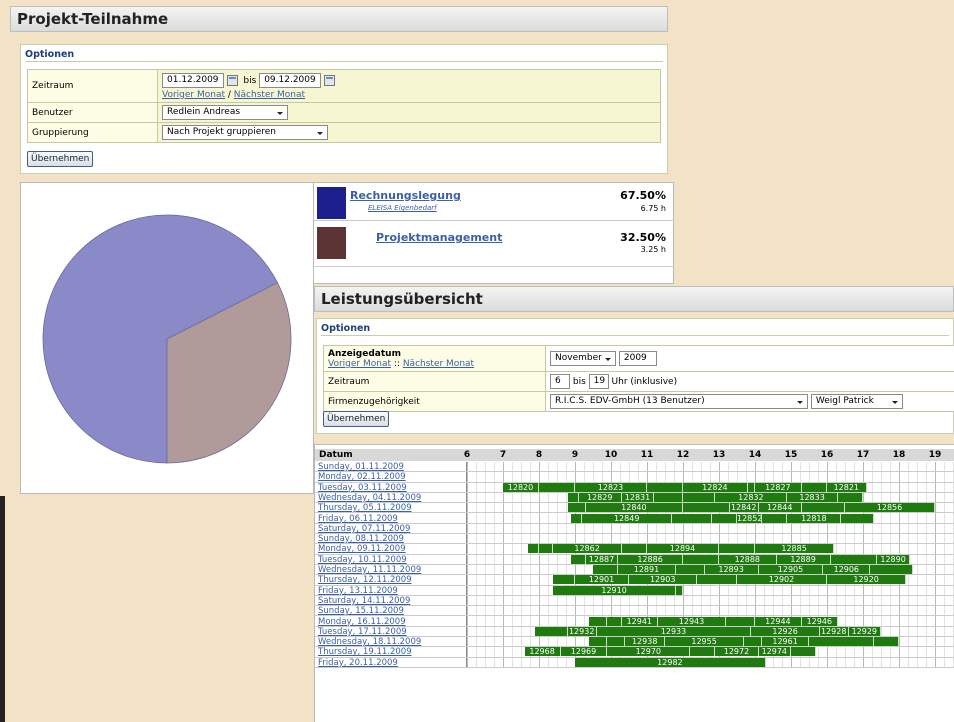  What do you see at coordinates (362, 549) in the screenshot?
I see `gantt-date-link: Monday, 09.11.2009` at bounding box center [362, 549].